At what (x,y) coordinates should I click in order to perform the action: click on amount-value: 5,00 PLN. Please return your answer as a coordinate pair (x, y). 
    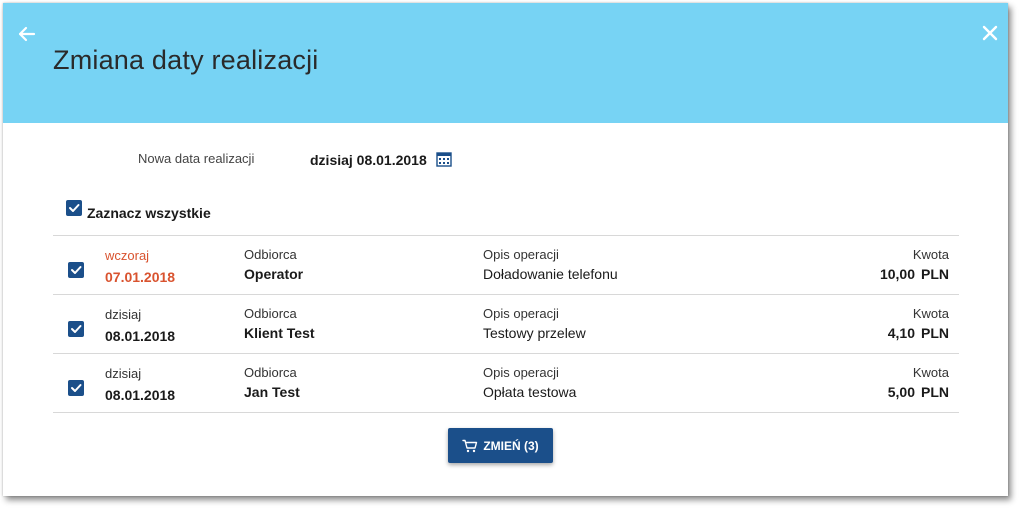
    Looking at the image, I should click on (918, 392).